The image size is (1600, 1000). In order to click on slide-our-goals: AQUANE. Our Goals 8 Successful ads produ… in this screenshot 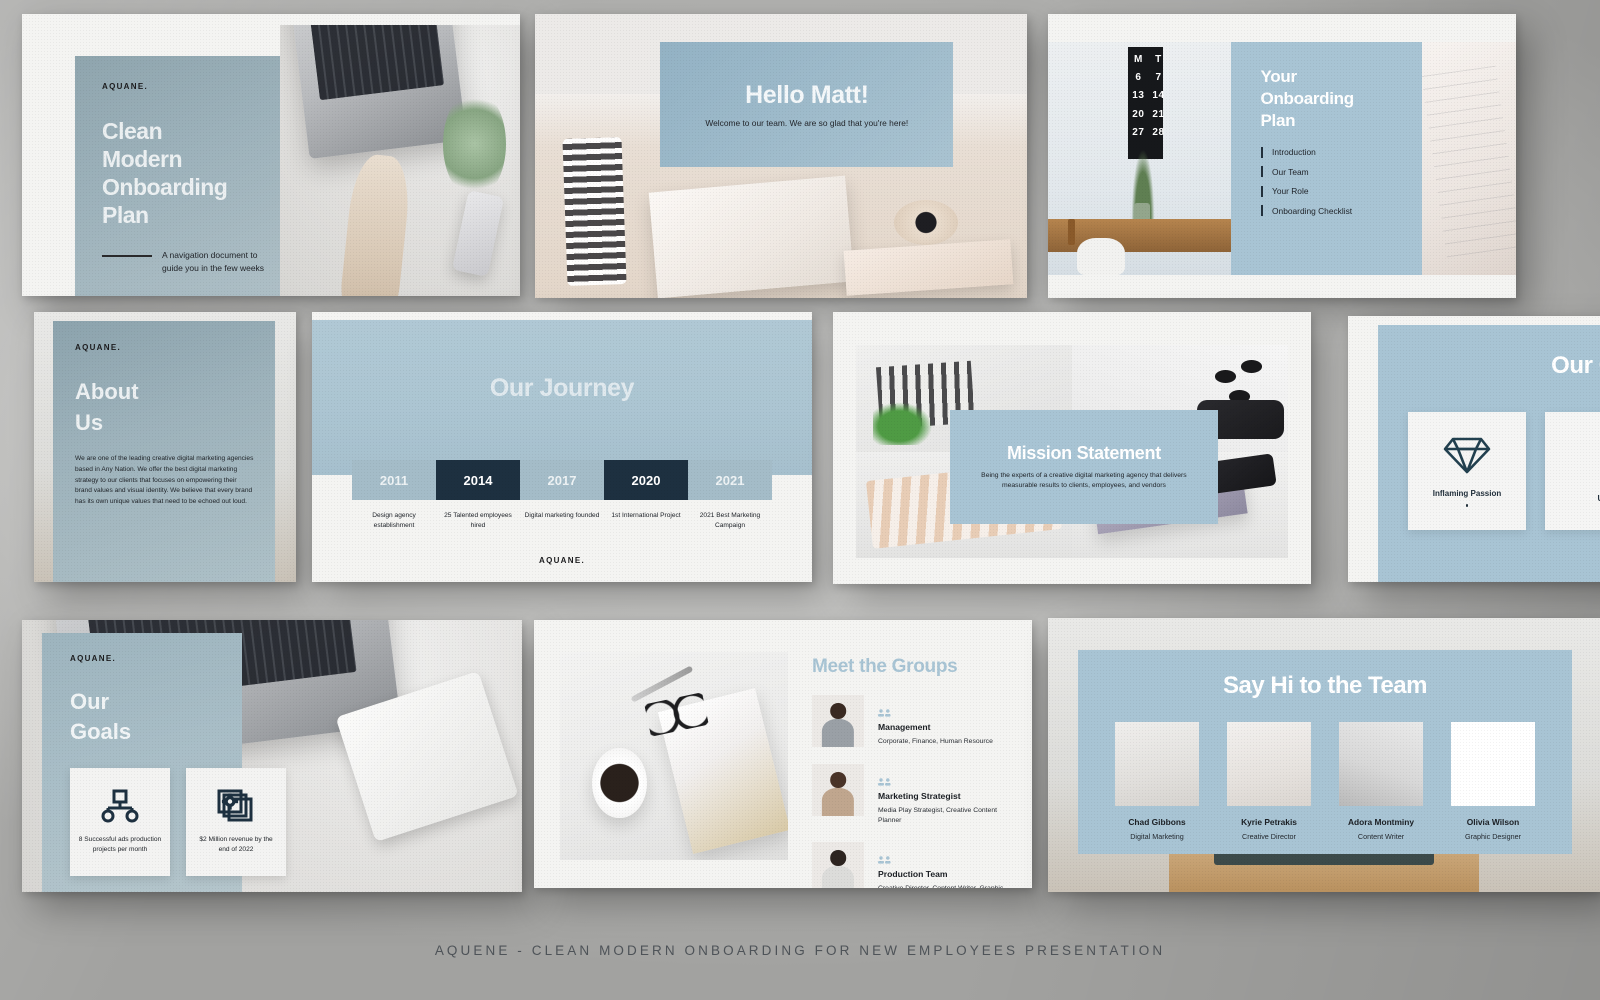, I will do `click(272, 756)`.